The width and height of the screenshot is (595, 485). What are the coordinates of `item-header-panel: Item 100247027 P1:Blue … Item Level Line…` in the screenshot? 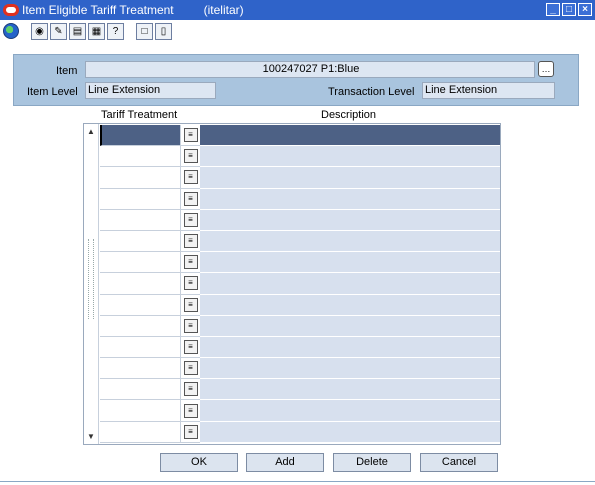 It's located at (296, 80).